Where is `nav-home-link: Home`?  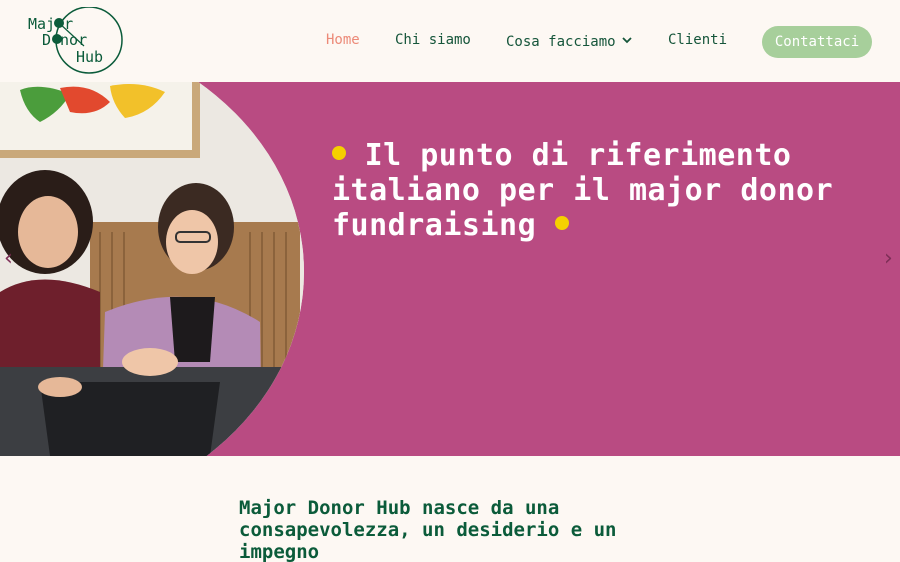 nav-home-link: Home is located at coordinates (343, 40).